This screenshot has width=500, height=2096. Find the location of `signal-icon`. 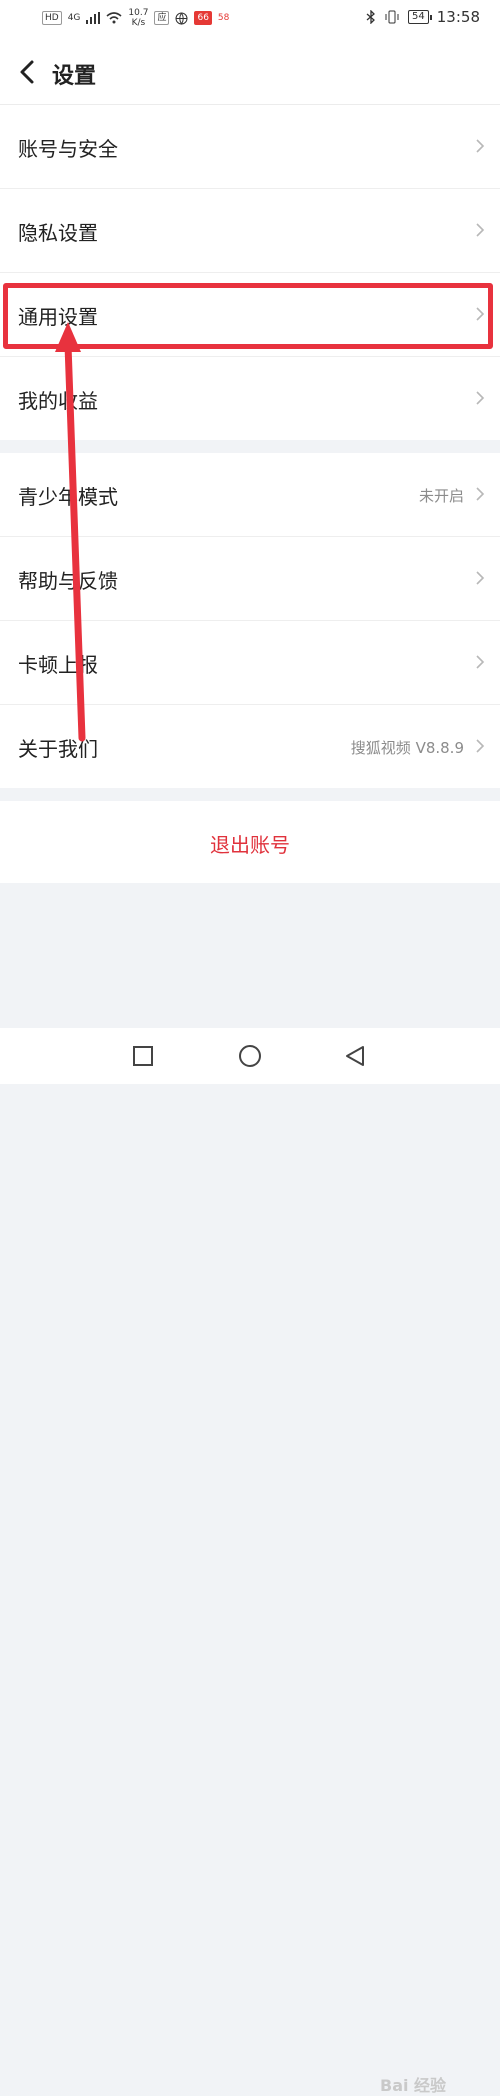

signal-icon is located at coordinates (93, 18).